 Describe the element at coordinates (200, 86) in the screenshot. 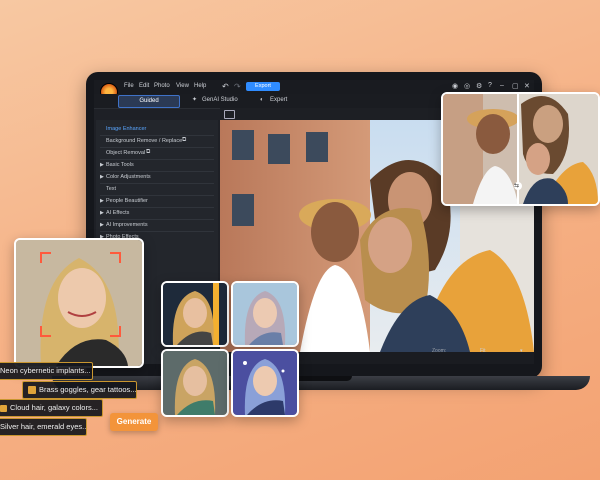

I see `menu-help: Help` at that location.